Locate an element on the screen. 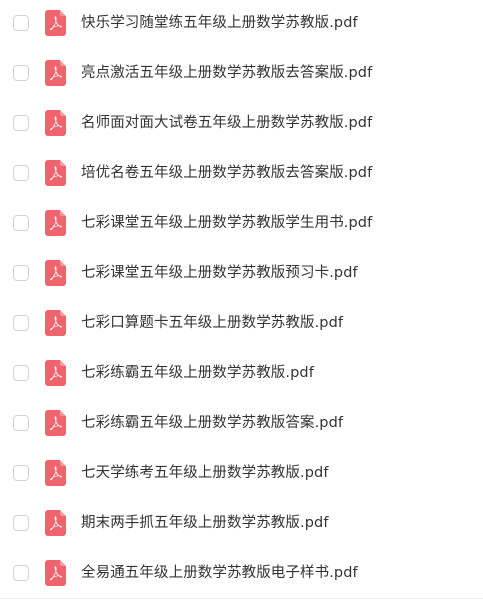 This screenshot has width=483, height=607. file-name: 七彩练霸五年级上册数学苏教版.pdf is located at coordinates (197, 373).